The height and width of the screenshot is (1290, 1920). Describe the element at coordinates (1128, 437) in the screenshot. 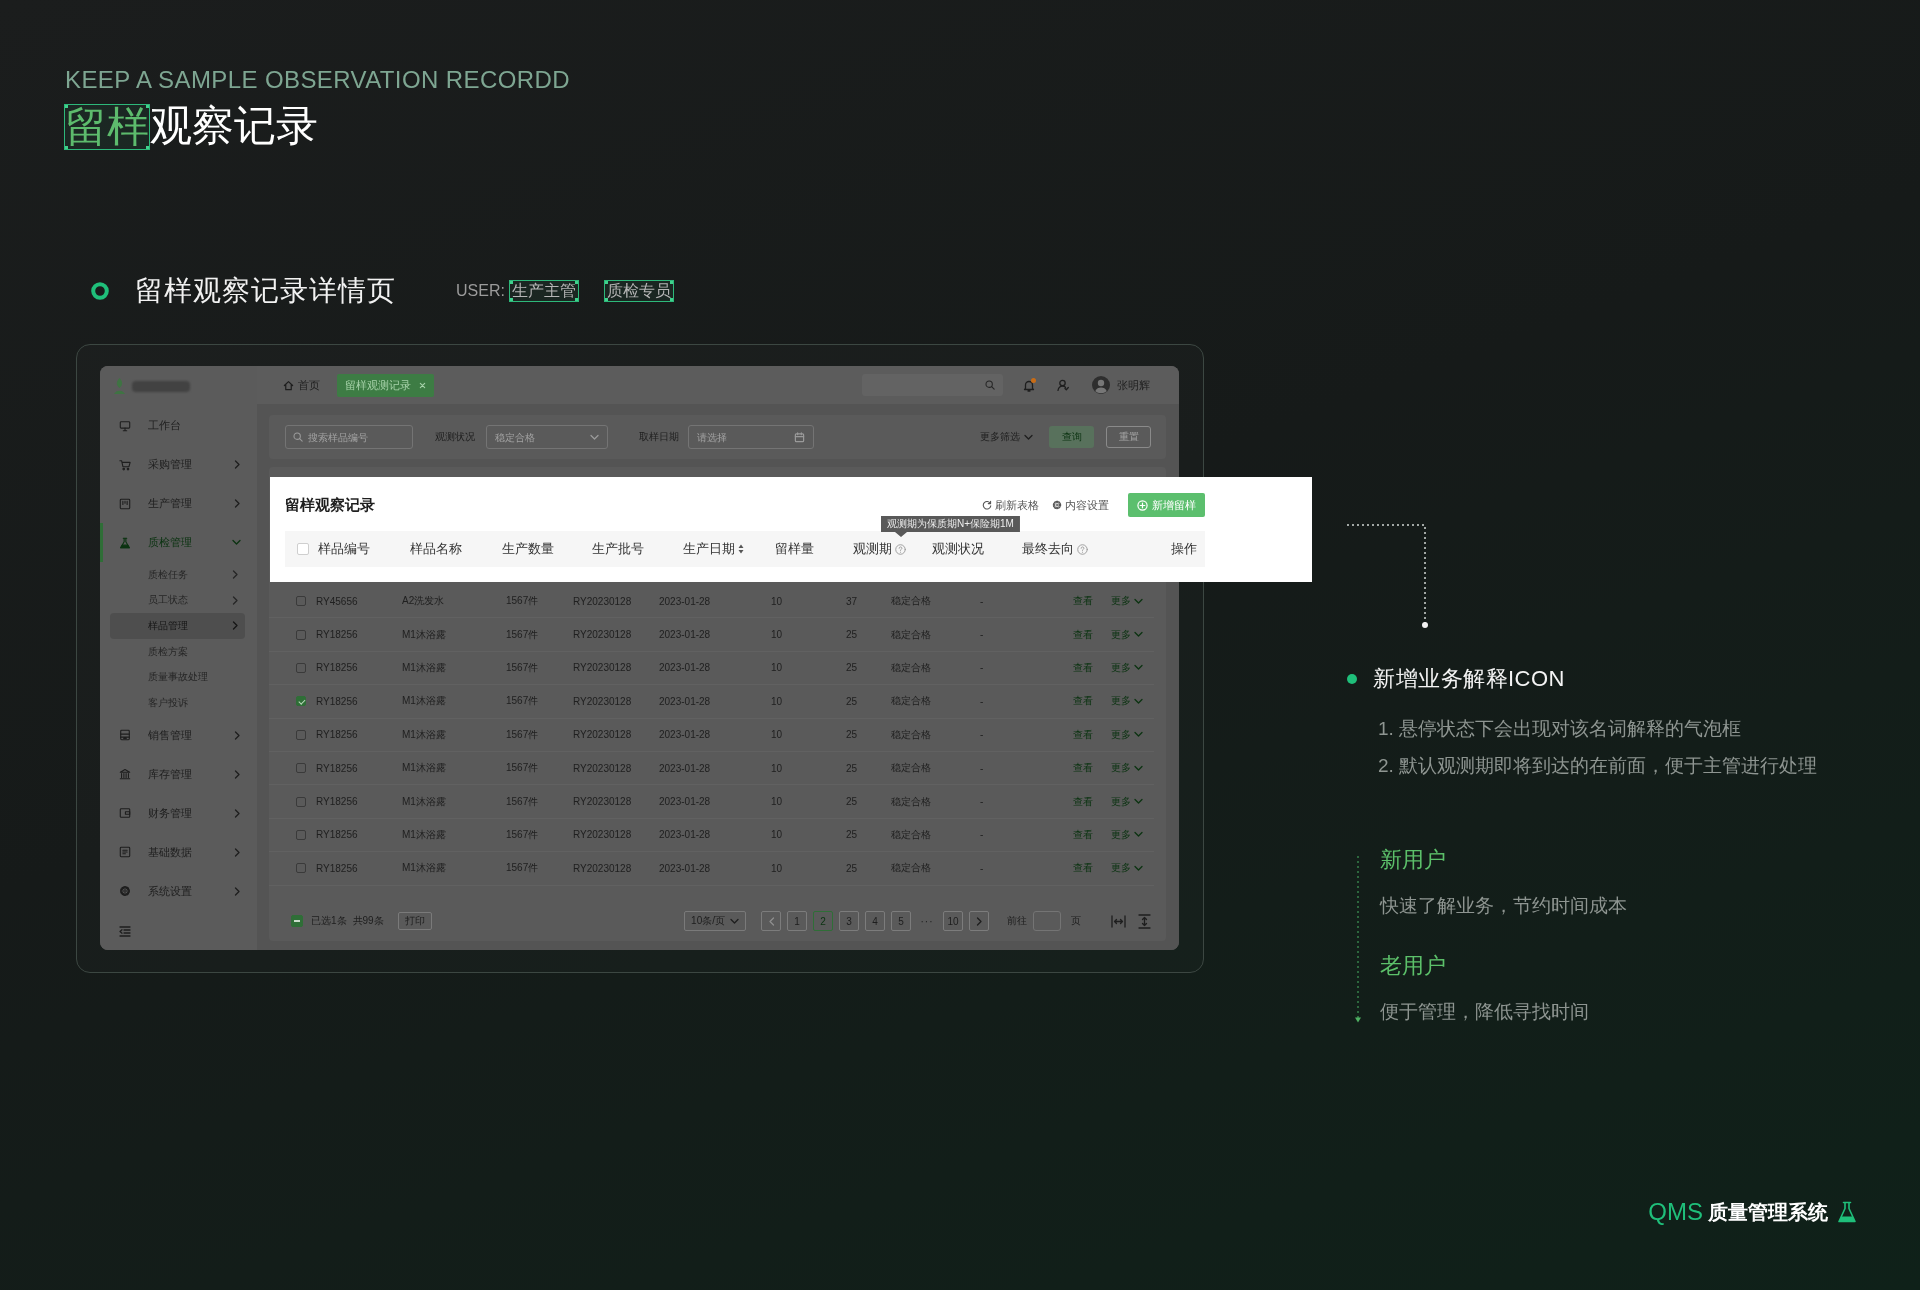

I see `reset-button: 重置` at that location.